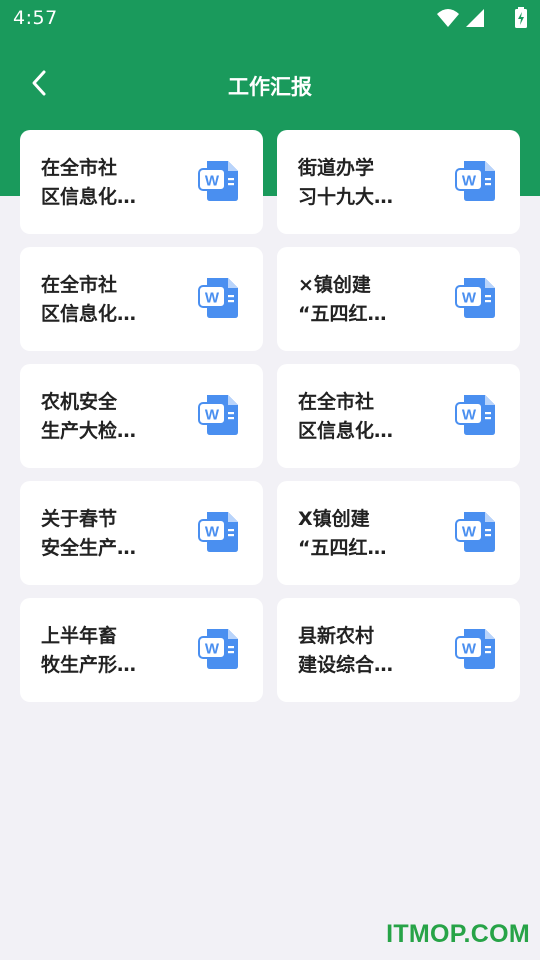 This screenshot has width=540, height=960. What do you see at coordinates (35, 18) in the screenshot?
I see `status-time: 4:57` at bounding box center [35, 18].